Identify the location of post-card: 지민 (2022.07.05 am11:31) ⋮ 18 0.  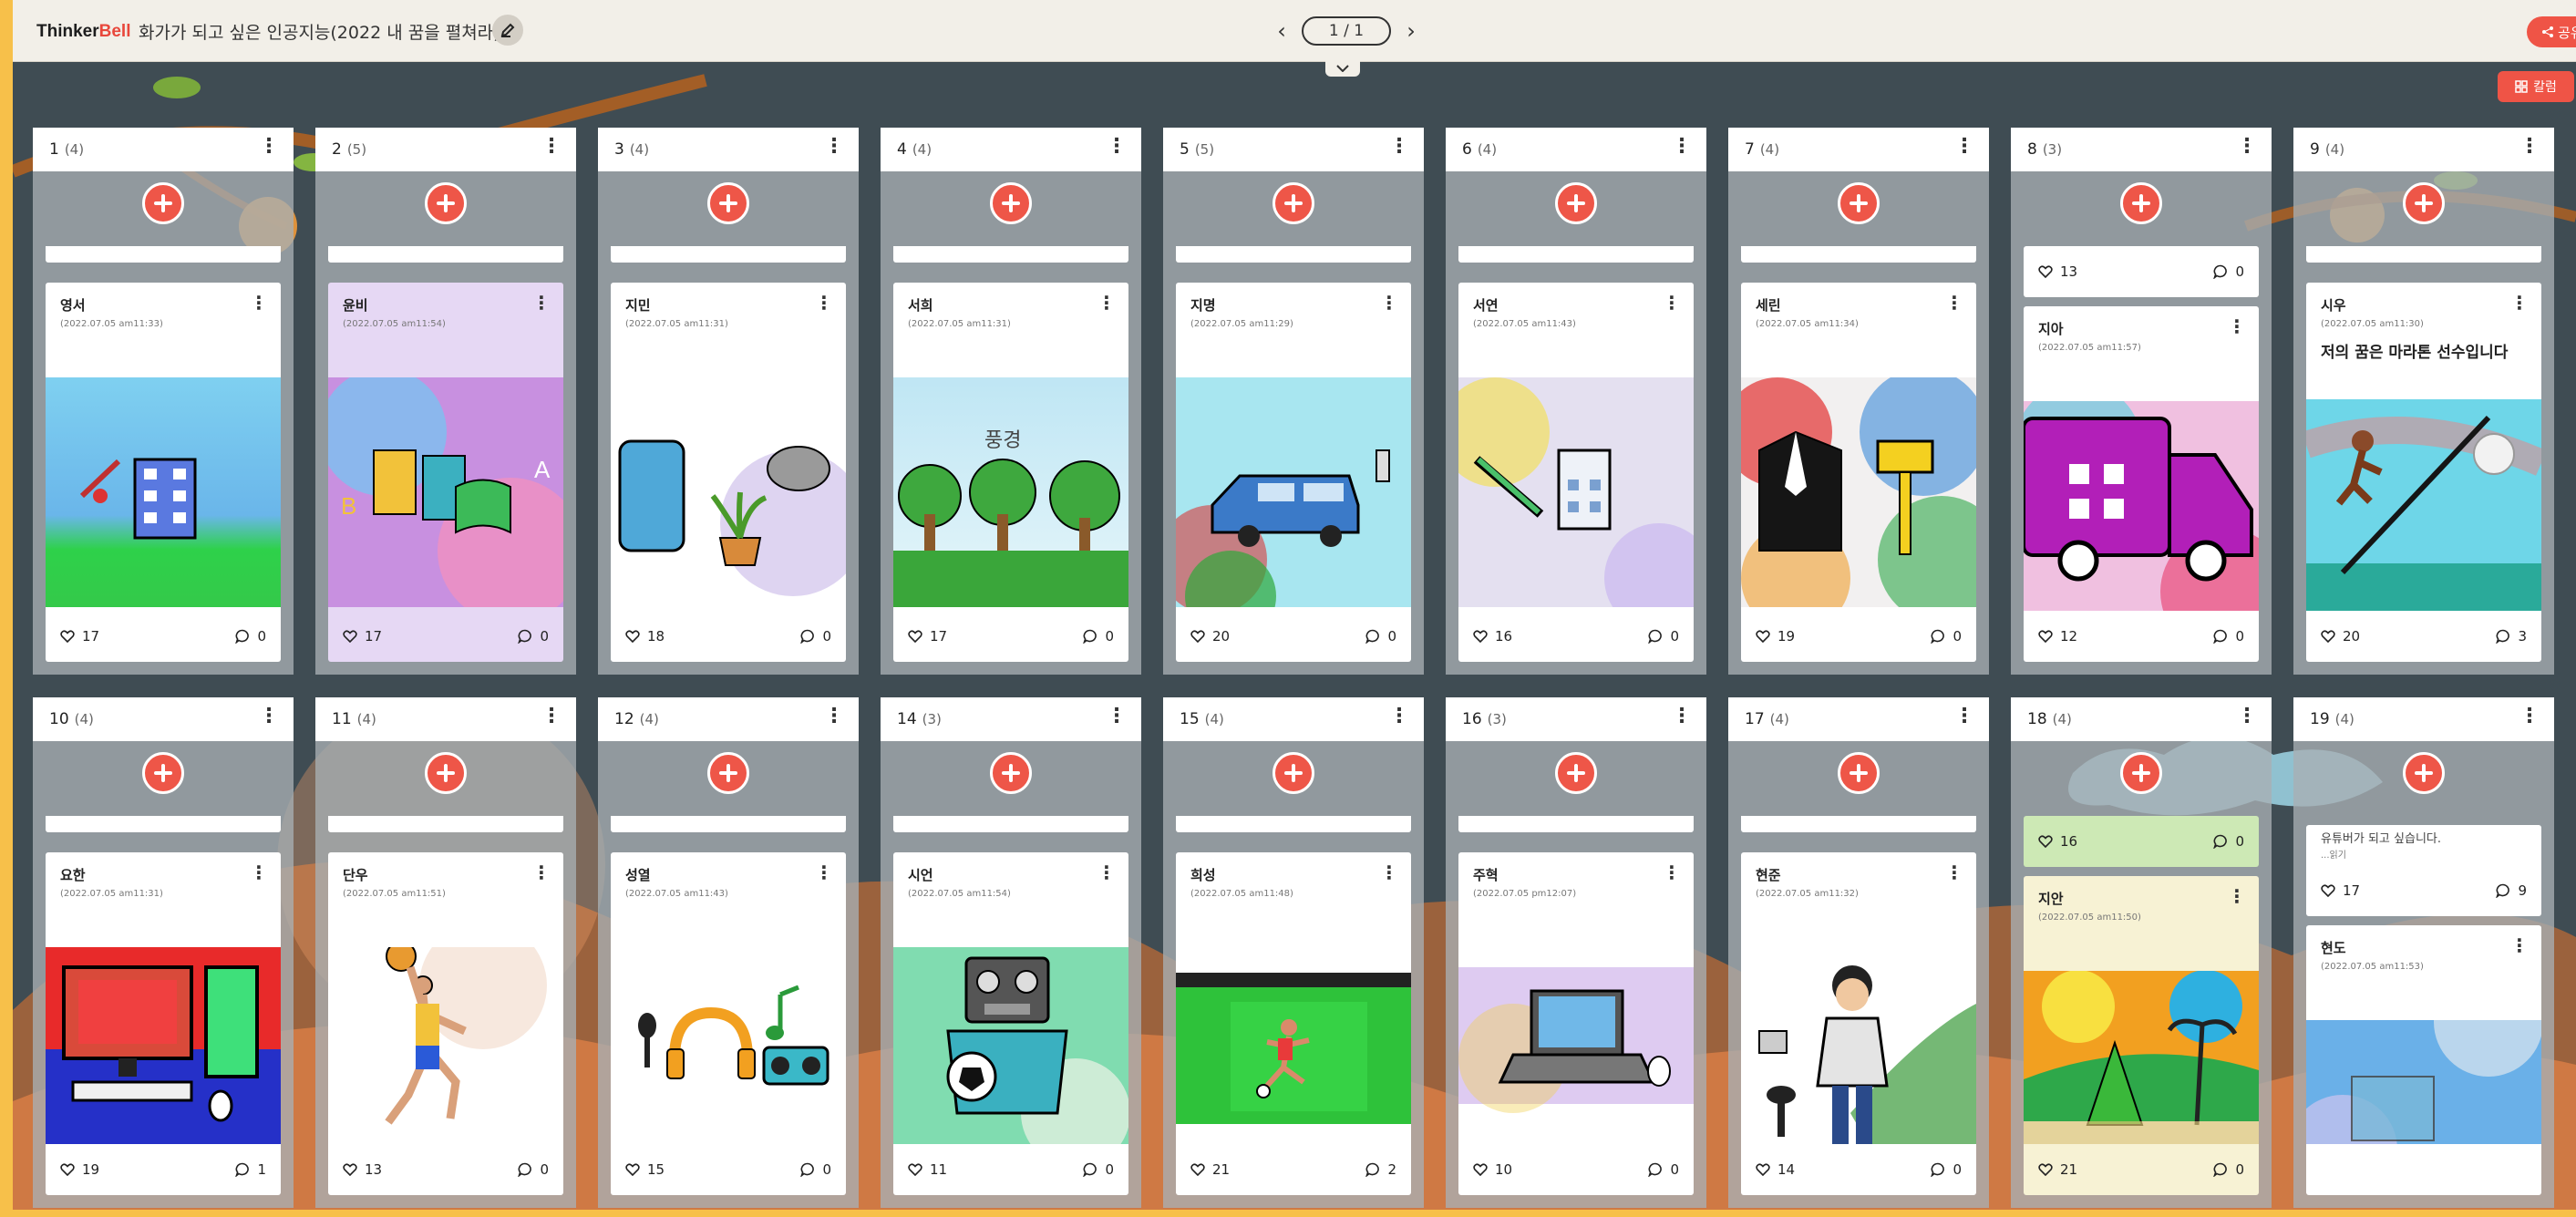
(728, 472).